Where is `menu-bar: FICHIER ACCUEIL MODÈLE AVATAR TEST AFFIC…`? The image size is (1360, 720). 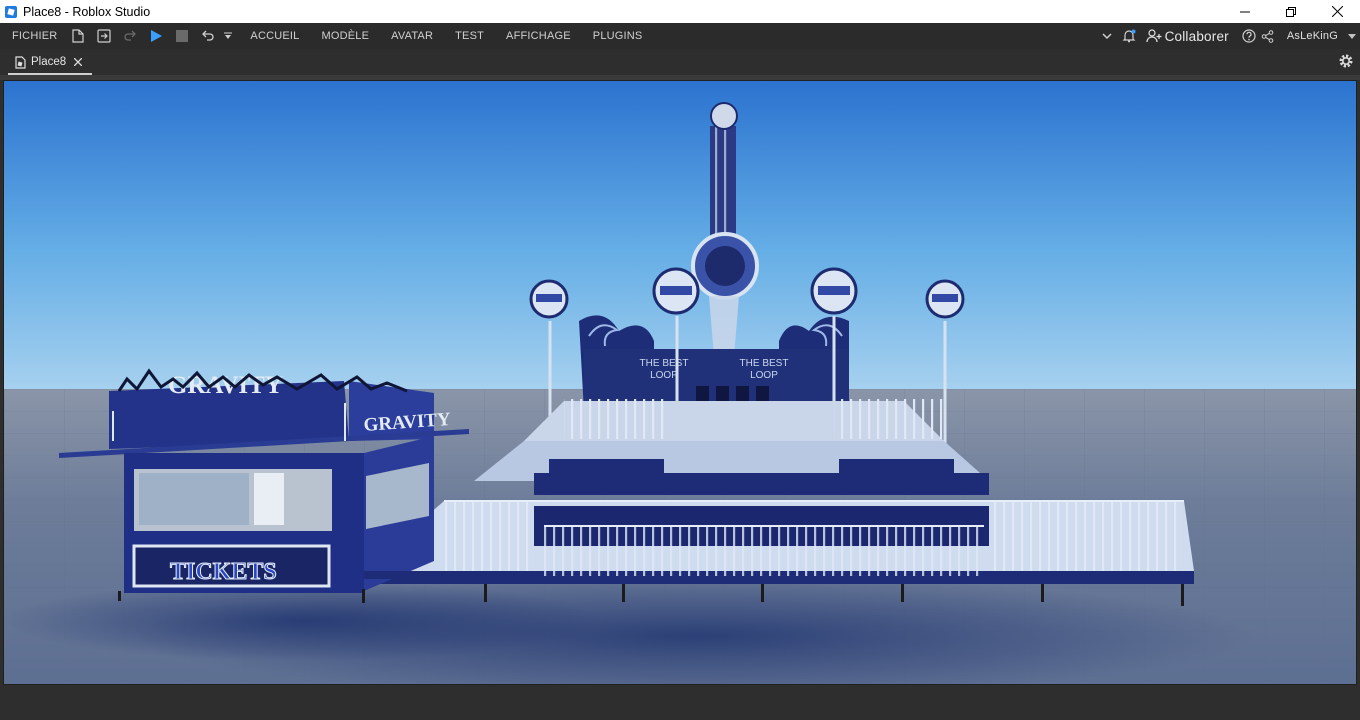 menu-bar: FICHIER ACCUEIL MODÈLE AVATAR TEST AFFIC… is located at coordinates (680, 36).